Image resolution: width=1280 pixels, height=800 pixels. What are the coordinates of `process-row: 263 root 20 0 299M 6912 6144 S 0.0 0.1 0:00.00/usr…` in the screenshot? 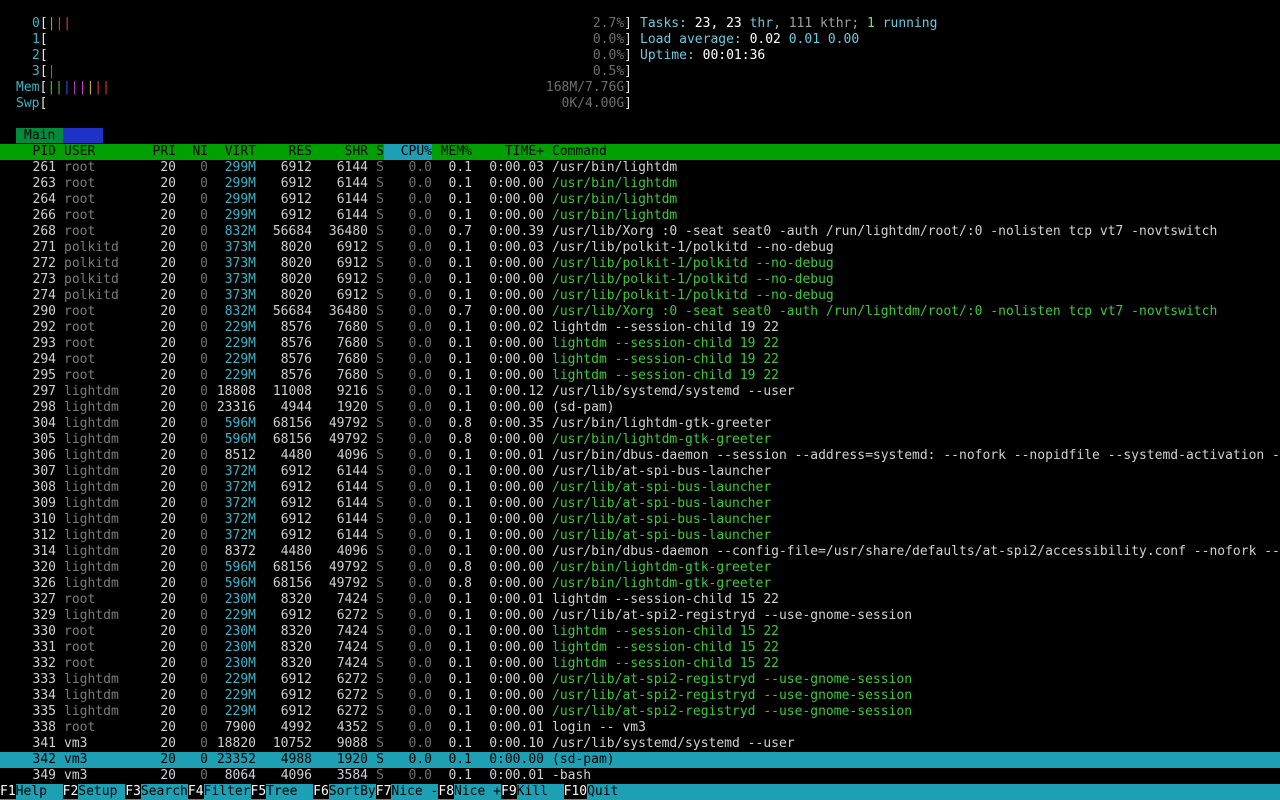 It's located at (640, 184).